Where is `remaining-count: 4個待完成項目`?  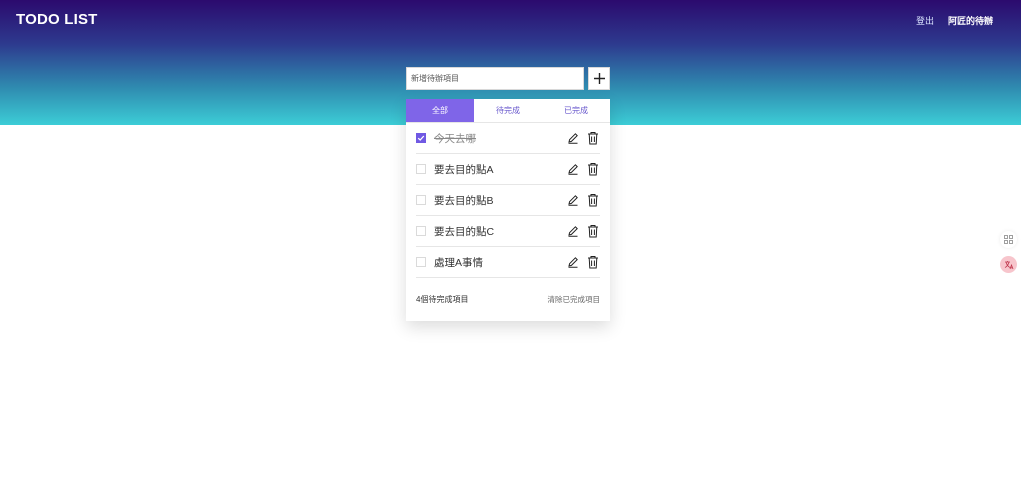
remaining-count: 4個待完成項目 is located at coordinates (442, 299).